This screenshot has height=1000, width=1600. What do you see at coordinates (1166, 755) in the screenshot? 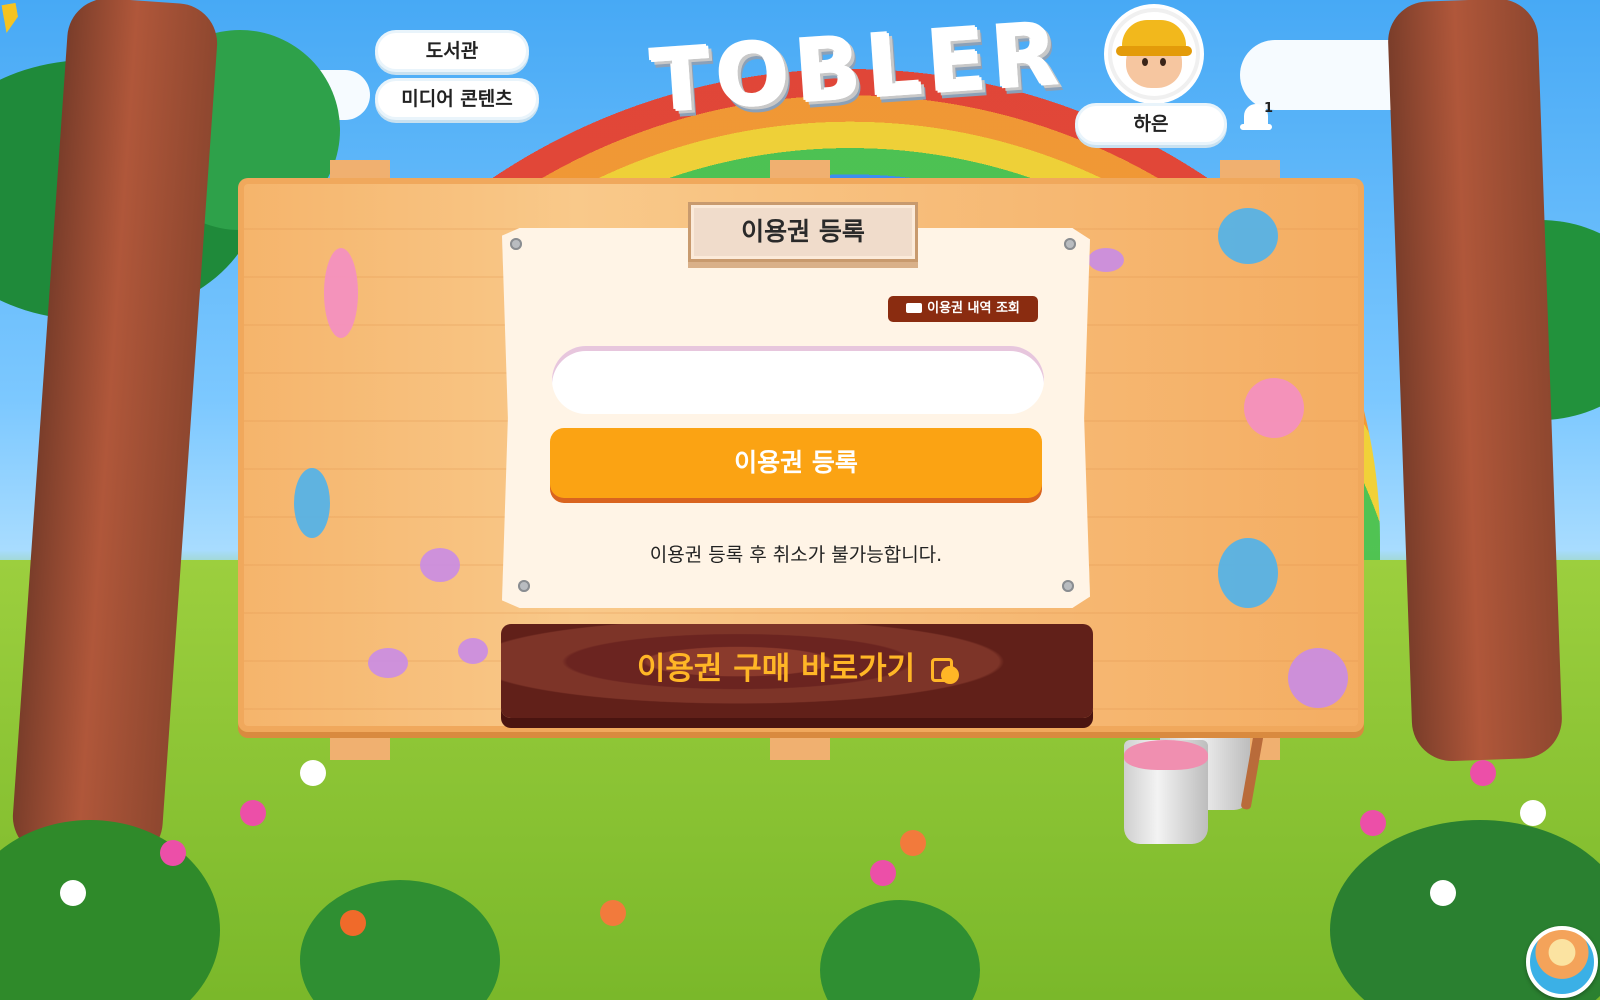
I see `paint` at bounding box center [1166, 755].